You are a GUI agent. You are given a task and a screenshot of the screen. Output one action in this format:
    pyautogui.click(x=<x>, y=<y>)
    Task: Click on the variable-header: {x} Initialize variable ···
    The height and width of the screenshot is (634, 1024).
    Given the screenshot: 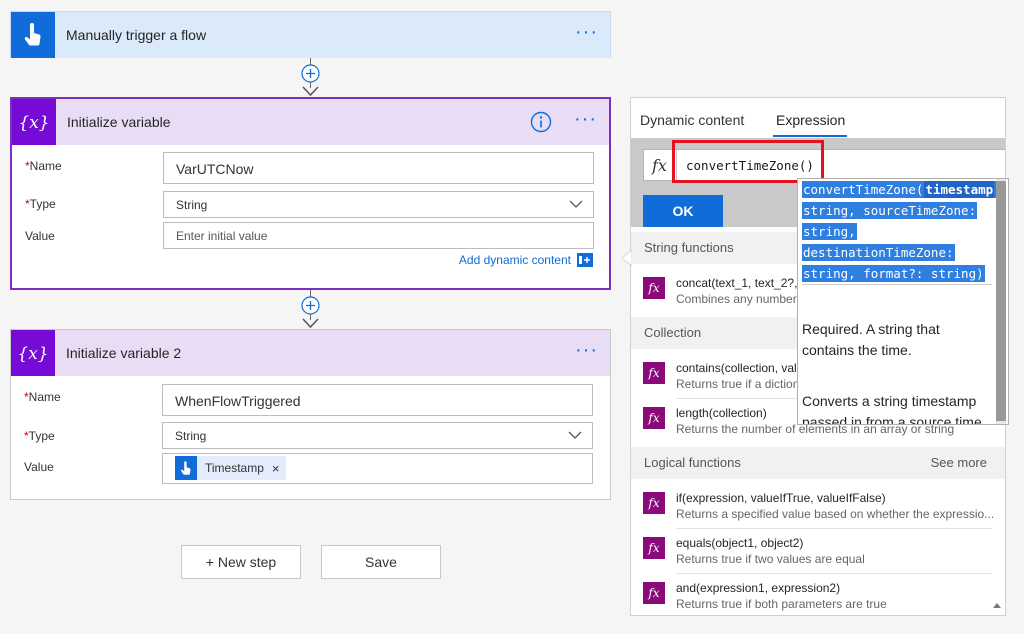 What is the action you would take?
    pyautogui.click(x=310, y=122)
    